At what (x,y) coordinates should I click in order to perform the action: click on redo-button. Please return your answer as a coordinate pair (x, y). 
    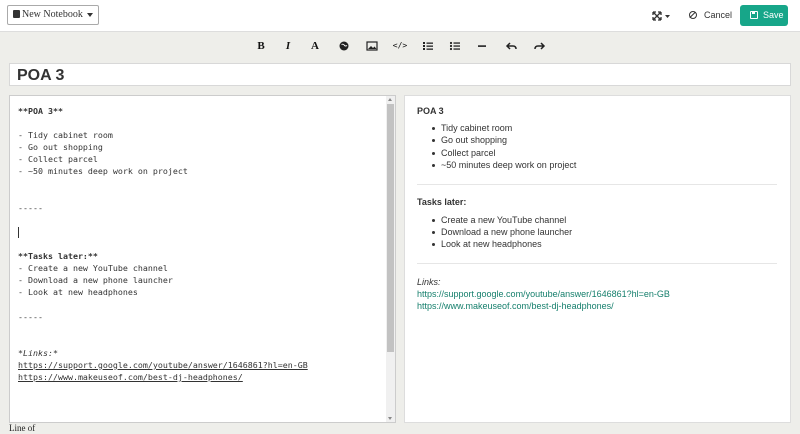
    Looking at the image, I should click on (539, 46).